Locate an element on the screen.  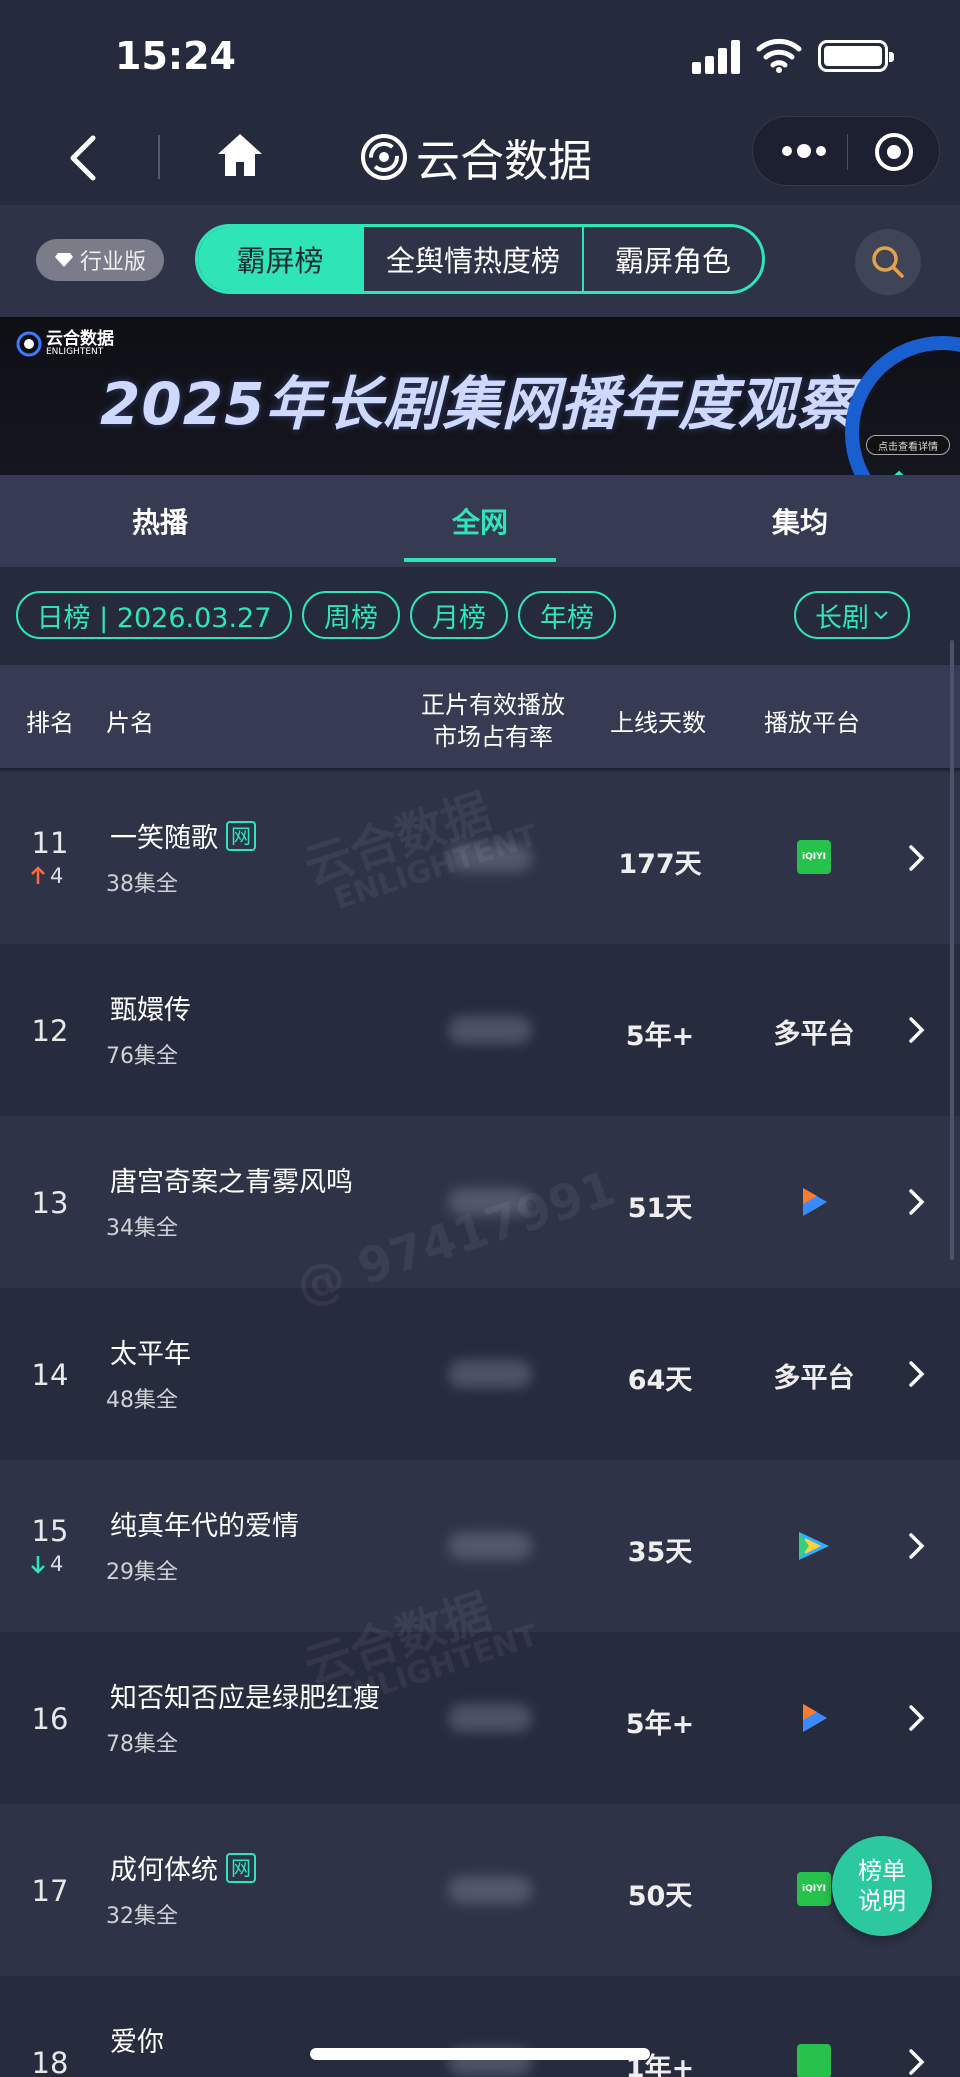
tab-all-network: 全网 is located at coordinates (480, 521).